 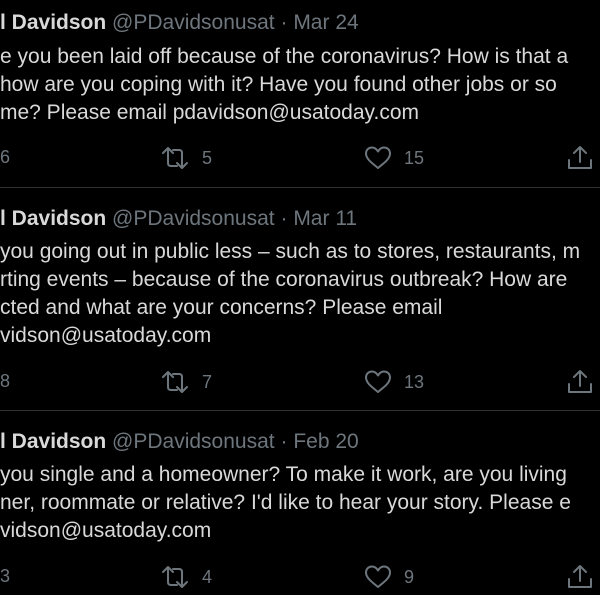 What do you see at coordinates (5, 157) in the screenshot?
I see `reply-count: 6` at bounding box center [5, 157].